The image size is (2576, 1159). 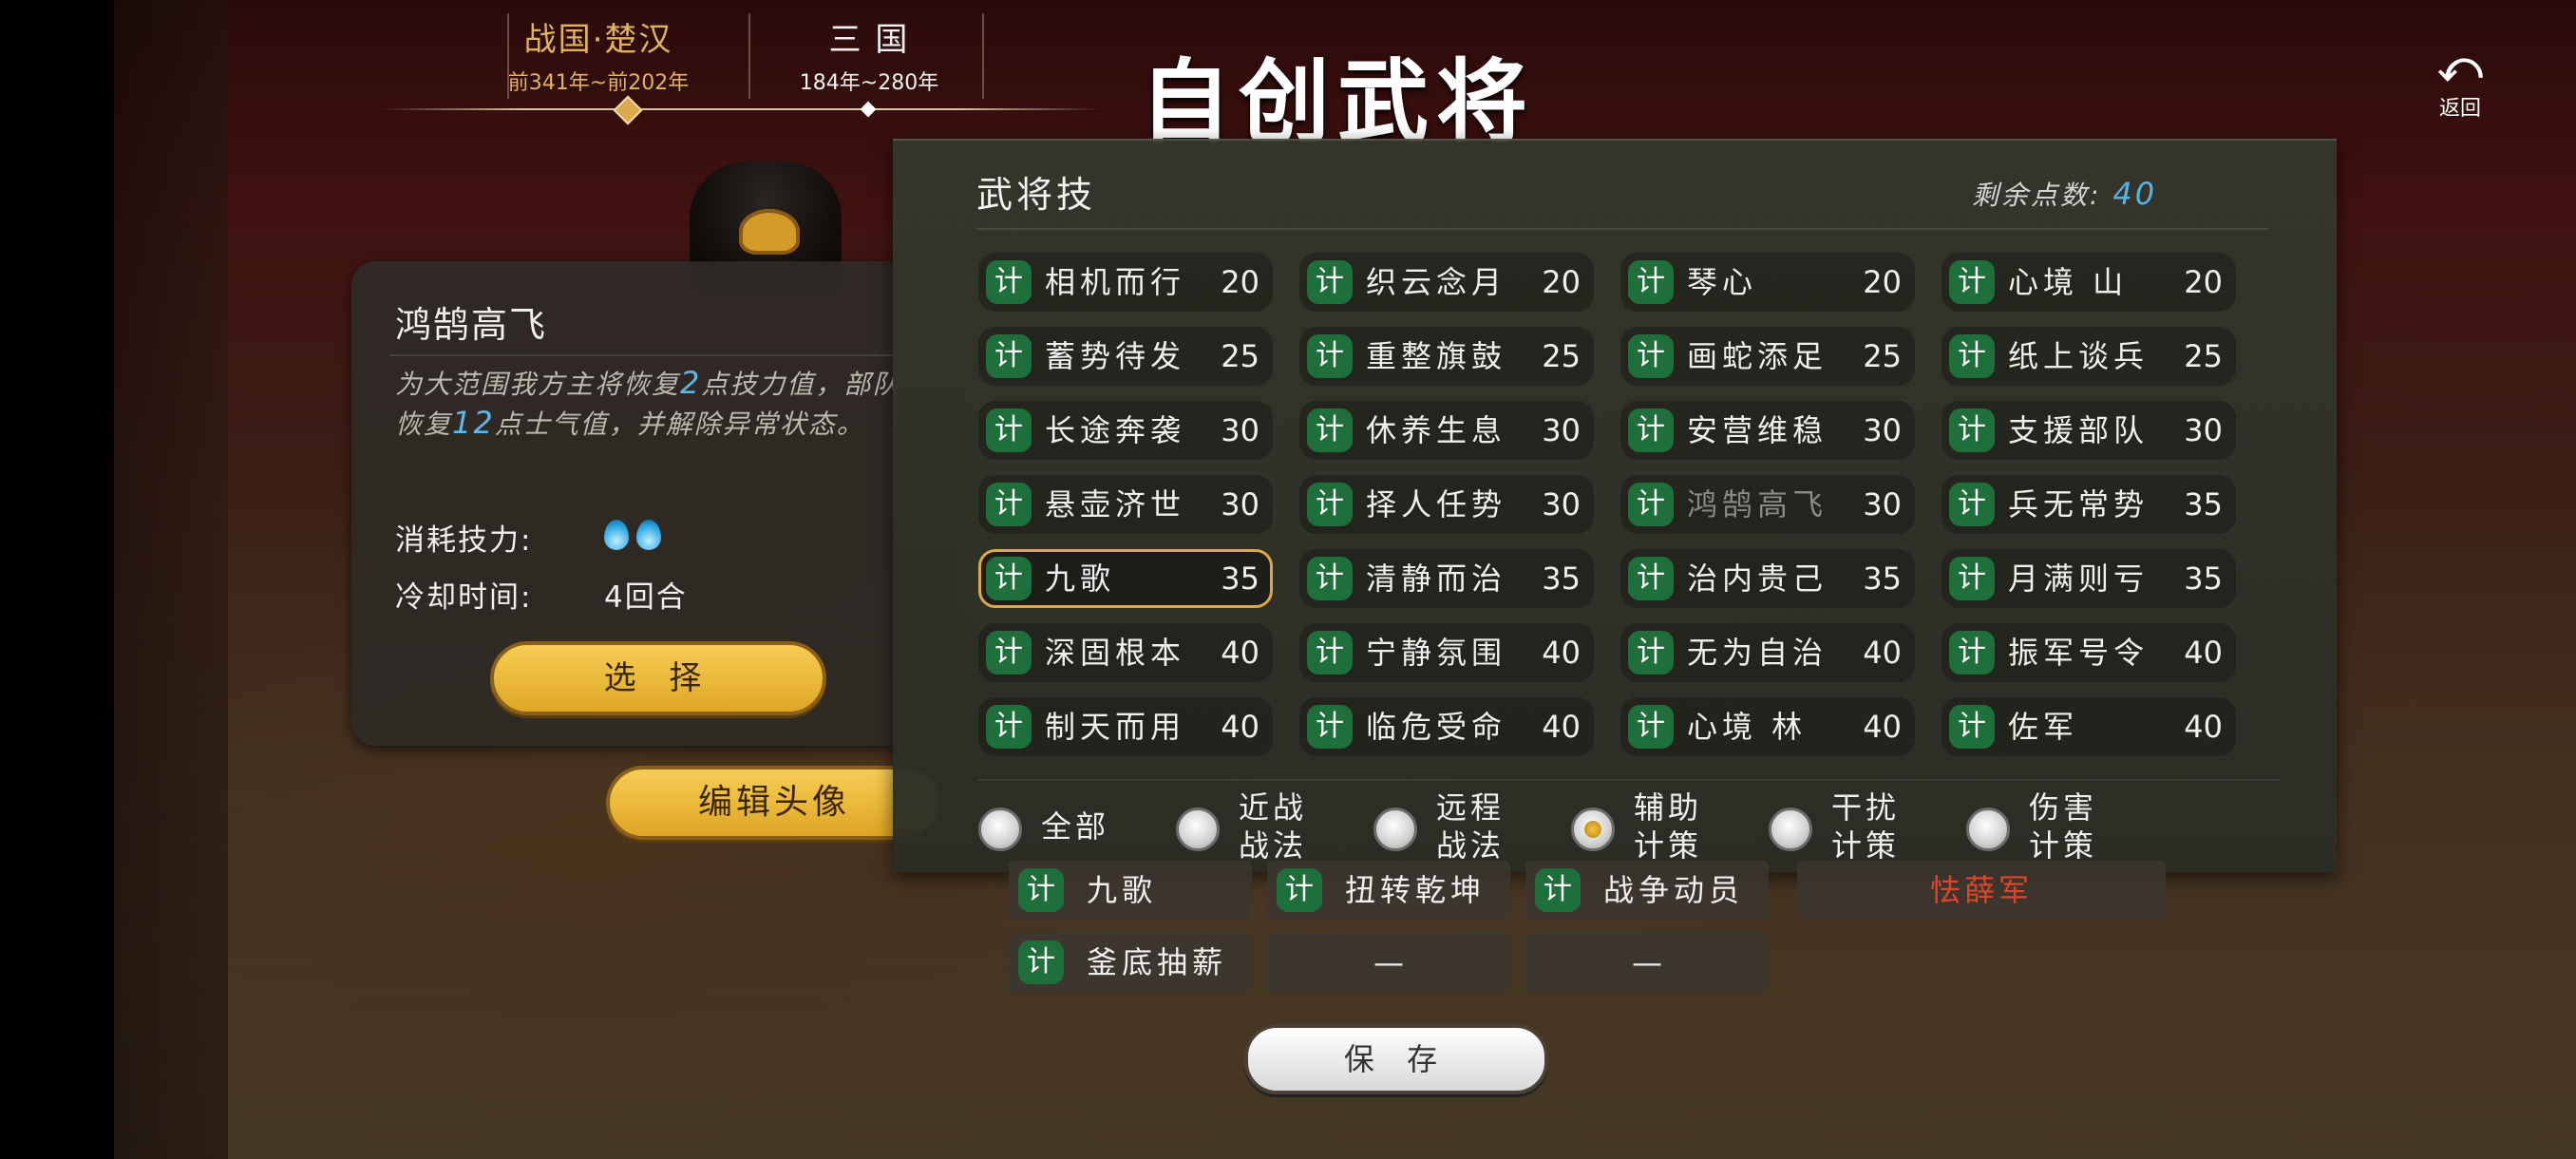 I want to click on skill-card: 计九歌 35, so click(x=1125, y=578).